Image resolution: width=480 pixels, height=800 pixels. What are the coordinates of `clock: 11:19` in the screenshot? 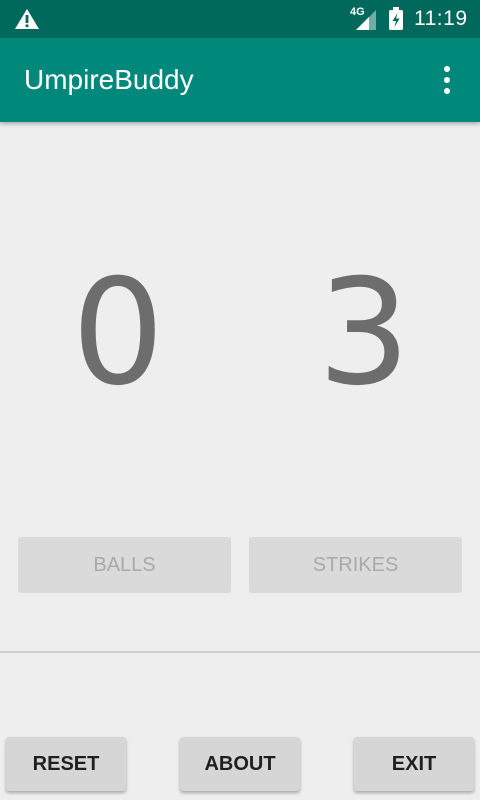 It's located at (441, 18).